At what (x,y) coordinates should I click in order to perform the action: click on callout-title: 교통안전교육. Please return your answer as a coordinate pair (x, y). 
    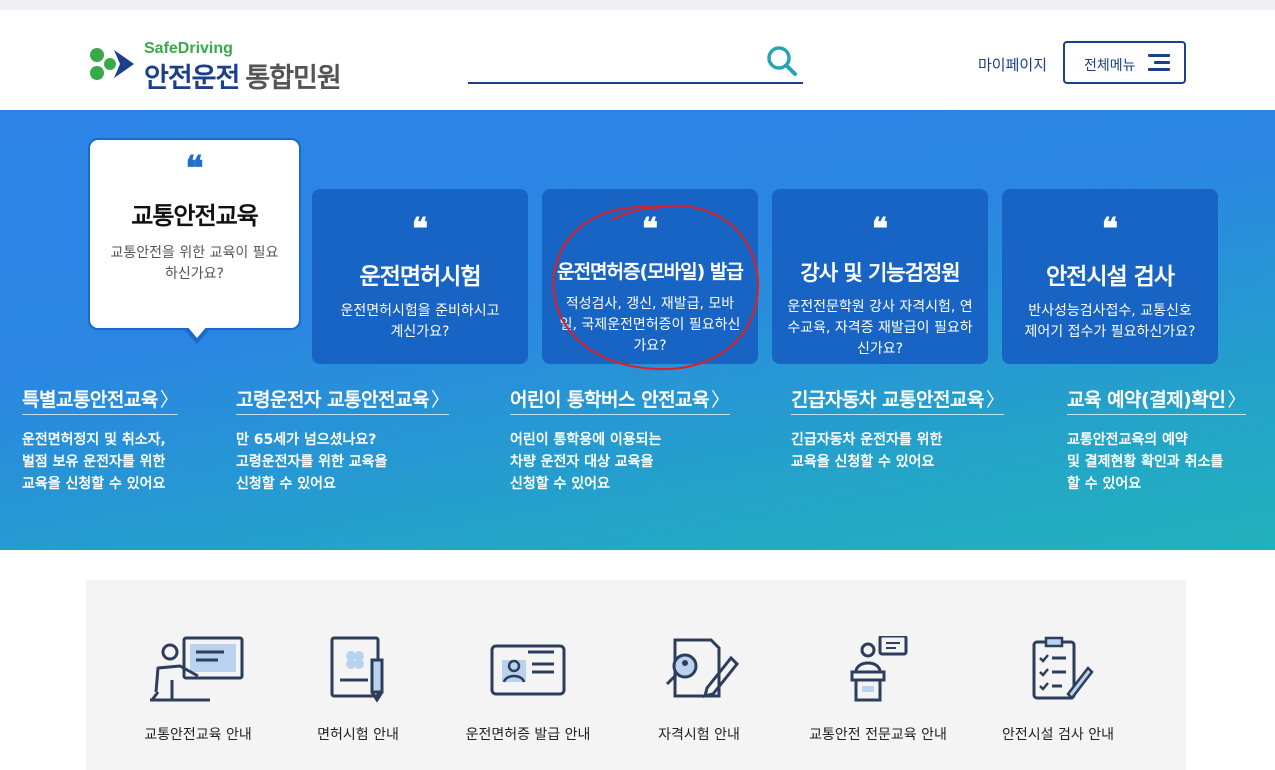
    Looking at the image, I should click on (194, 216).